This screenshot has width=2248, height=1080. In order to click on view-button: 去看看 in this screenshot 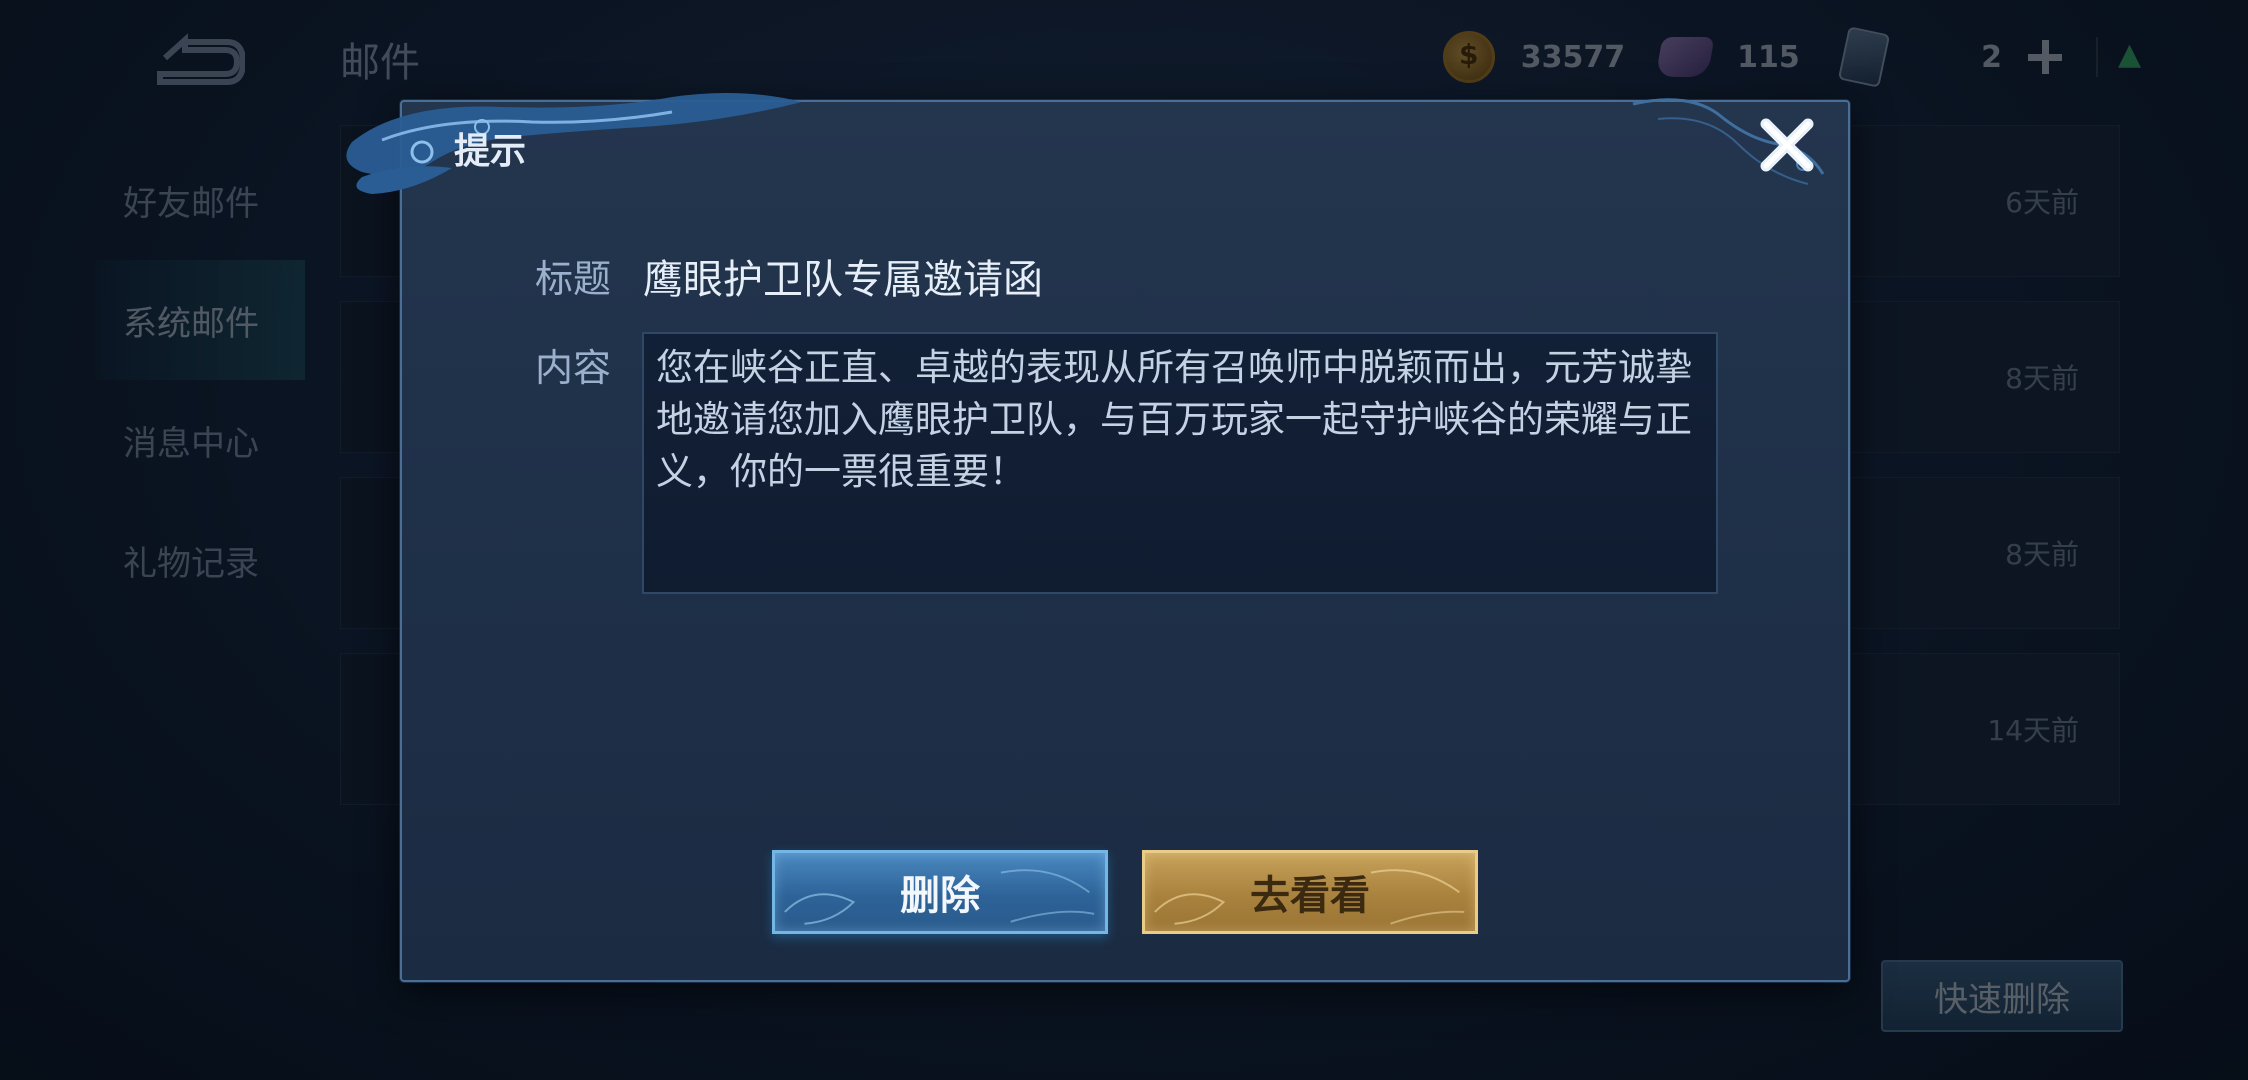, I will do `click(1310, 892)`.